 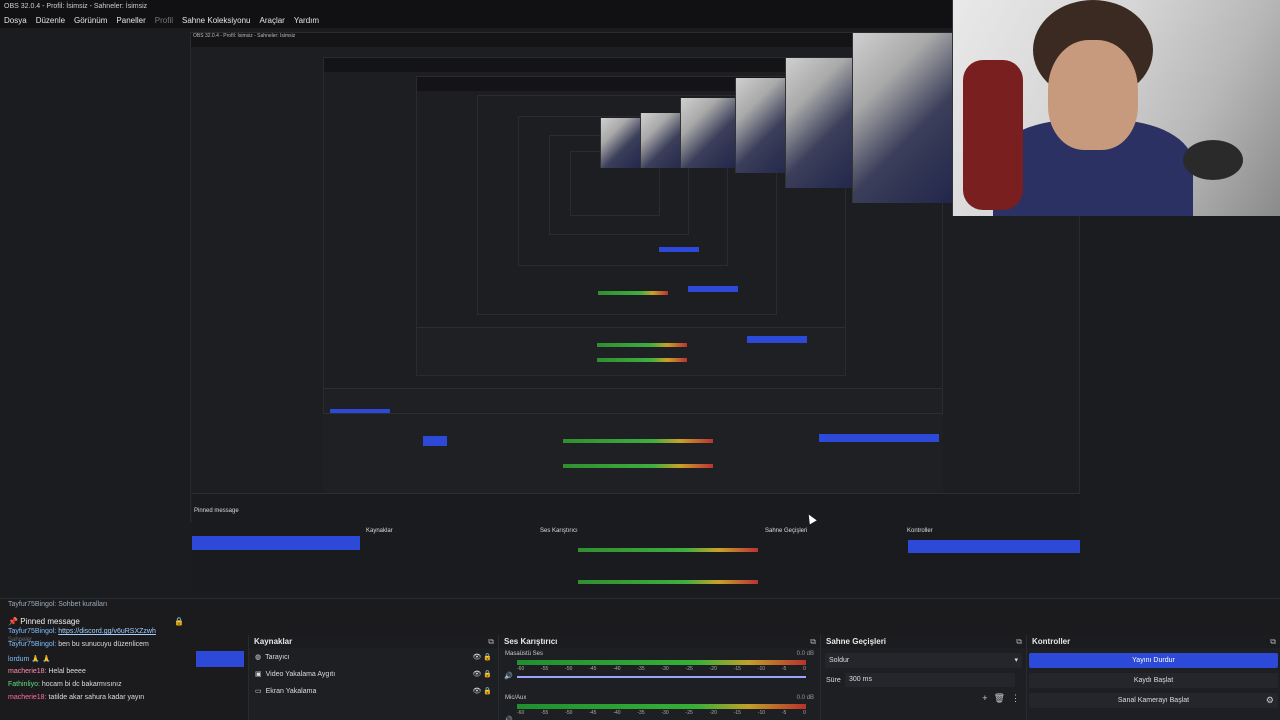 I want to click on menu-item-dosya: Dosya, so click(x=15, y=20).